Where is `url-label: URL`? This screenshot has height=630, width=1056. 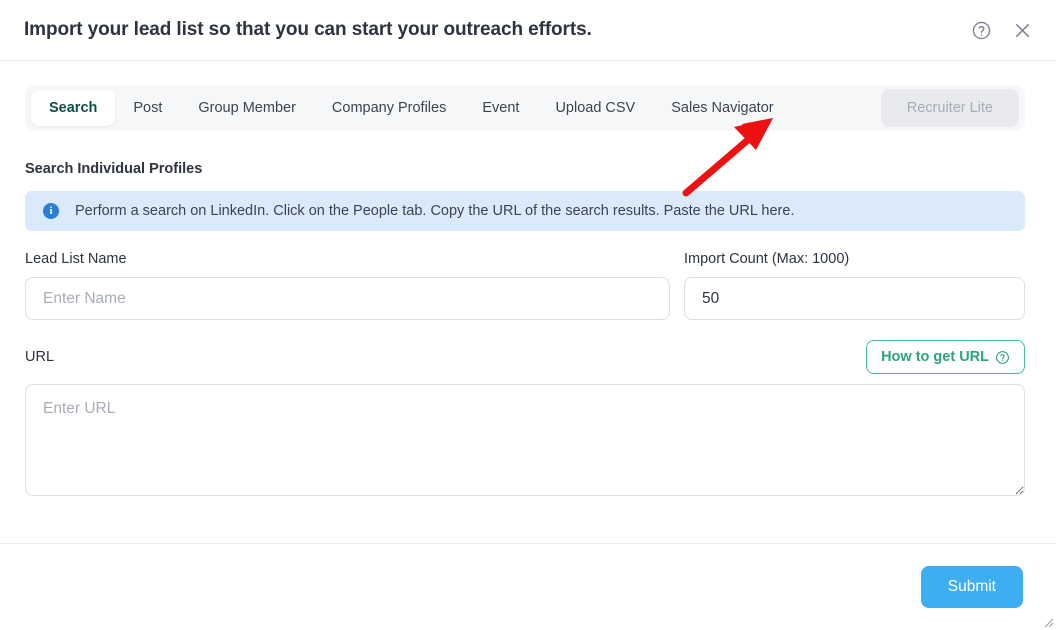
url-label: URL is located at coordinates (40, 357).